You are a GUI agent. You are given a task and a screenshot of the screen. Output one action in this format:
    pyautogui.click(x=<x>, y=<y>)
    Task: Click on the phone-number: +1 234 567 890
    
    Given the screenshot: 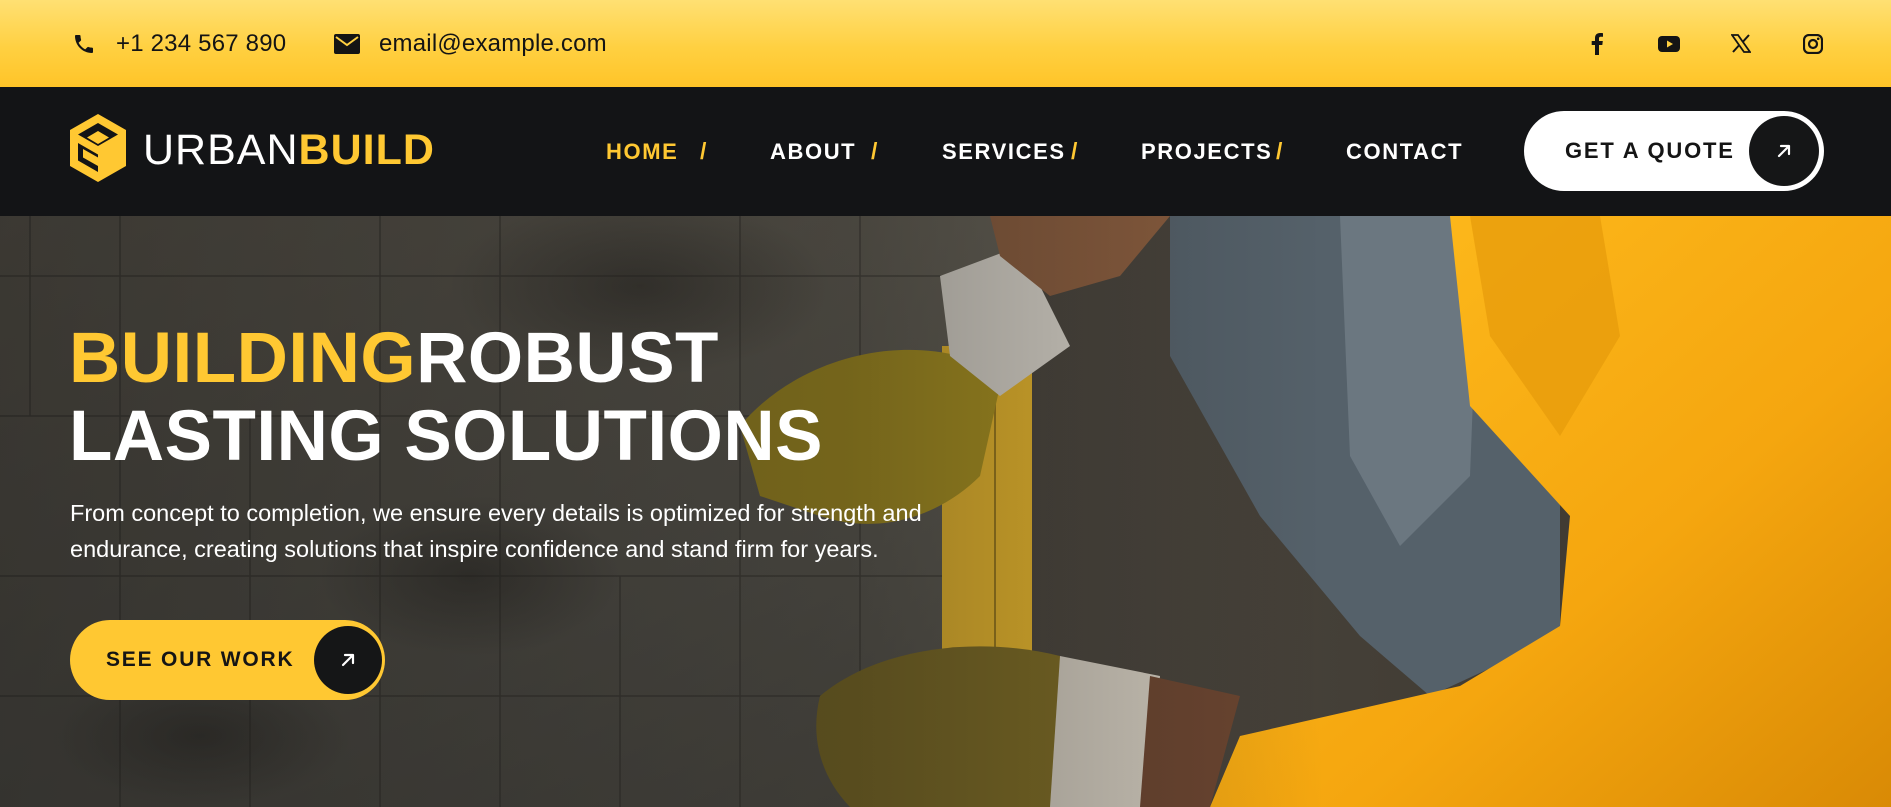 What is the action you would take?
    pyautogui.click(x=201, y=43)
    